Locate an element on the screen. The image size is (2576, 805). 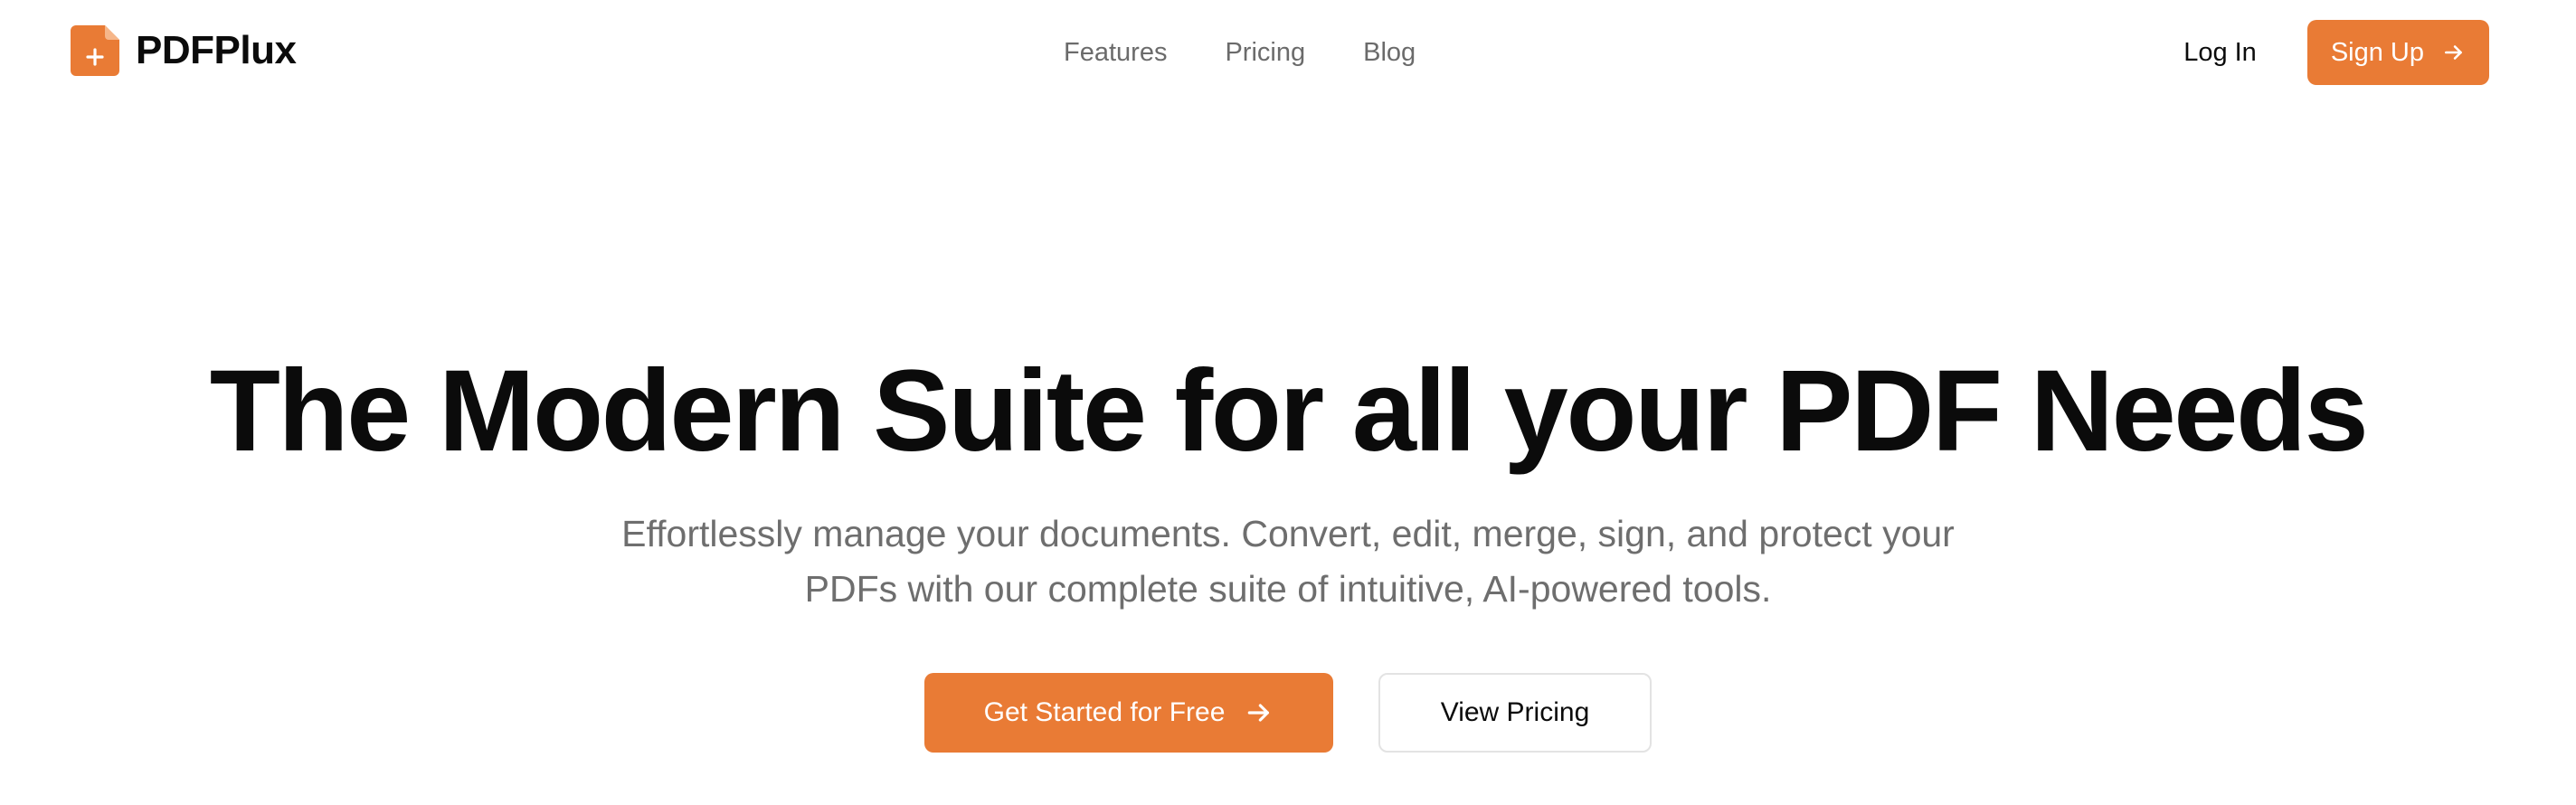
brand-logo-link: PDFPlux is located at coordinates (184, 50).